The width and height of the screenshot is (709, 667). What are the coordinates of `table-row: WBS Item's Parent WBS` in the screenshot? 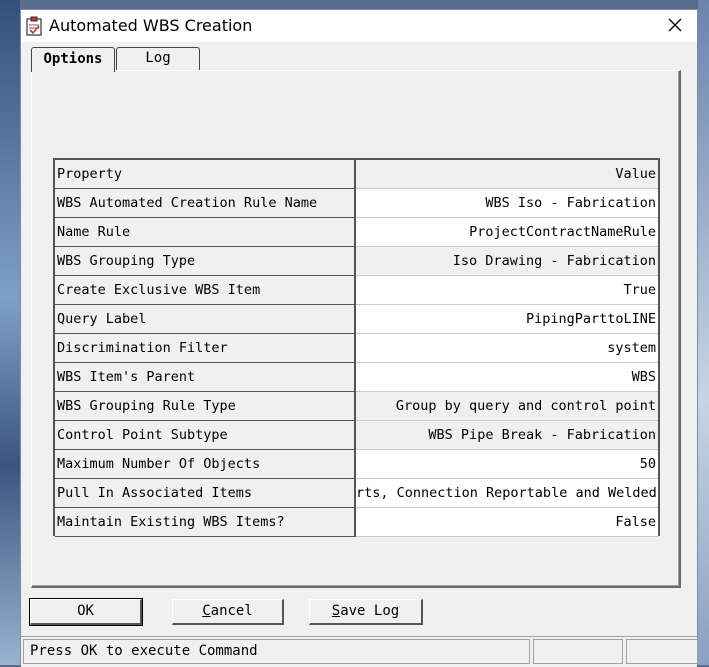 It's located at (356, 377).